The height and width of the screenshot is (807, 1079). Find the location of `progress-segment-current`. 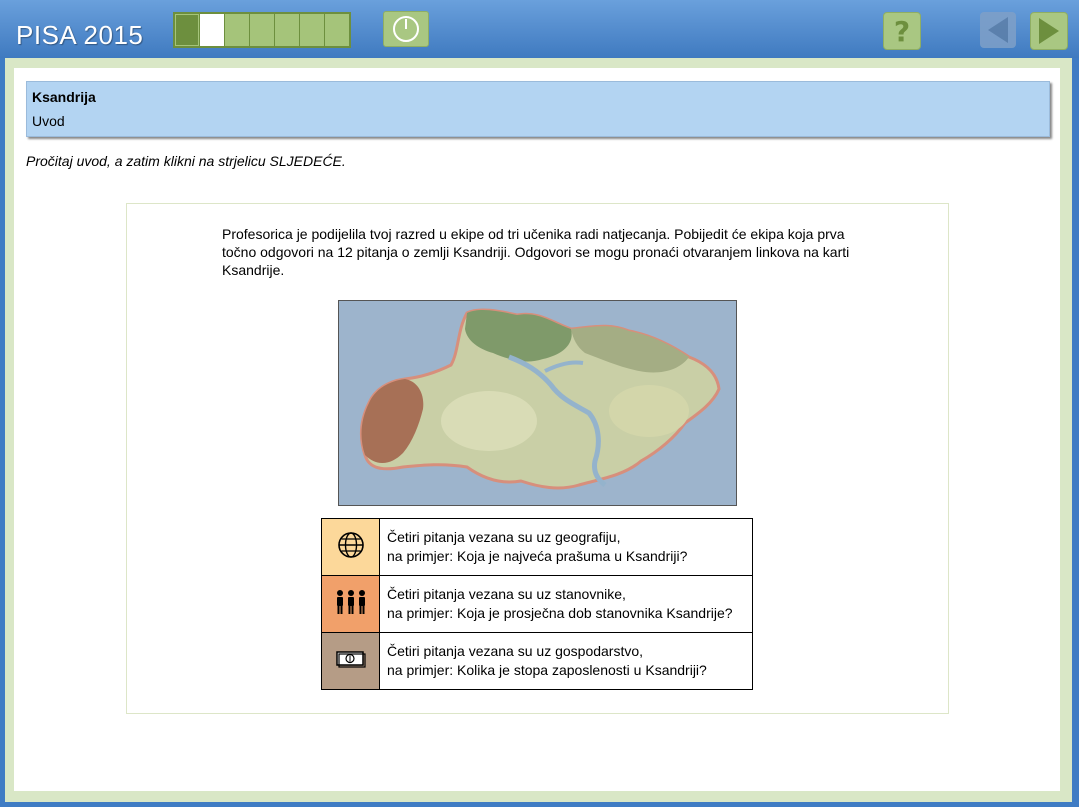

progress-segment-current is located at coordinates (212, 30).